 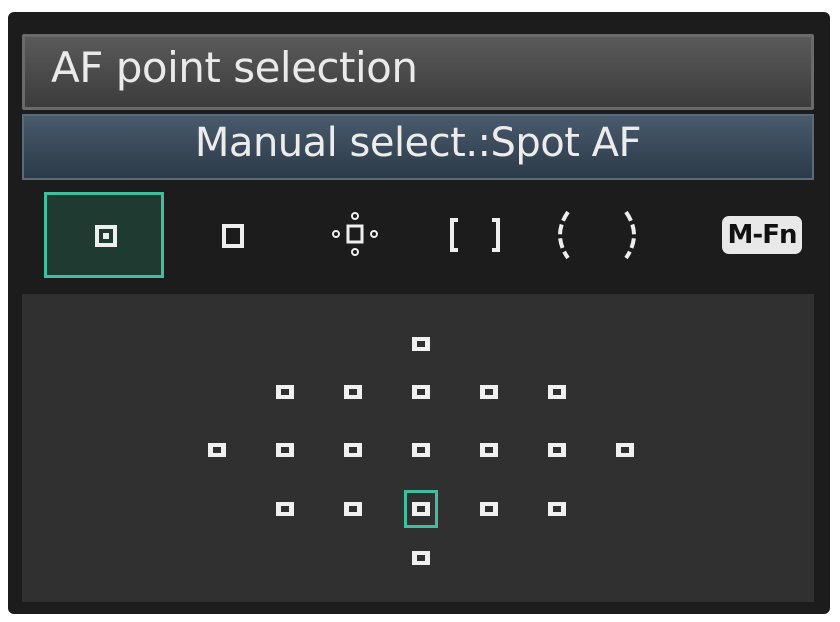 I want to click on af-area-mode-selector: M-Fn, so click(x=418, y=235).